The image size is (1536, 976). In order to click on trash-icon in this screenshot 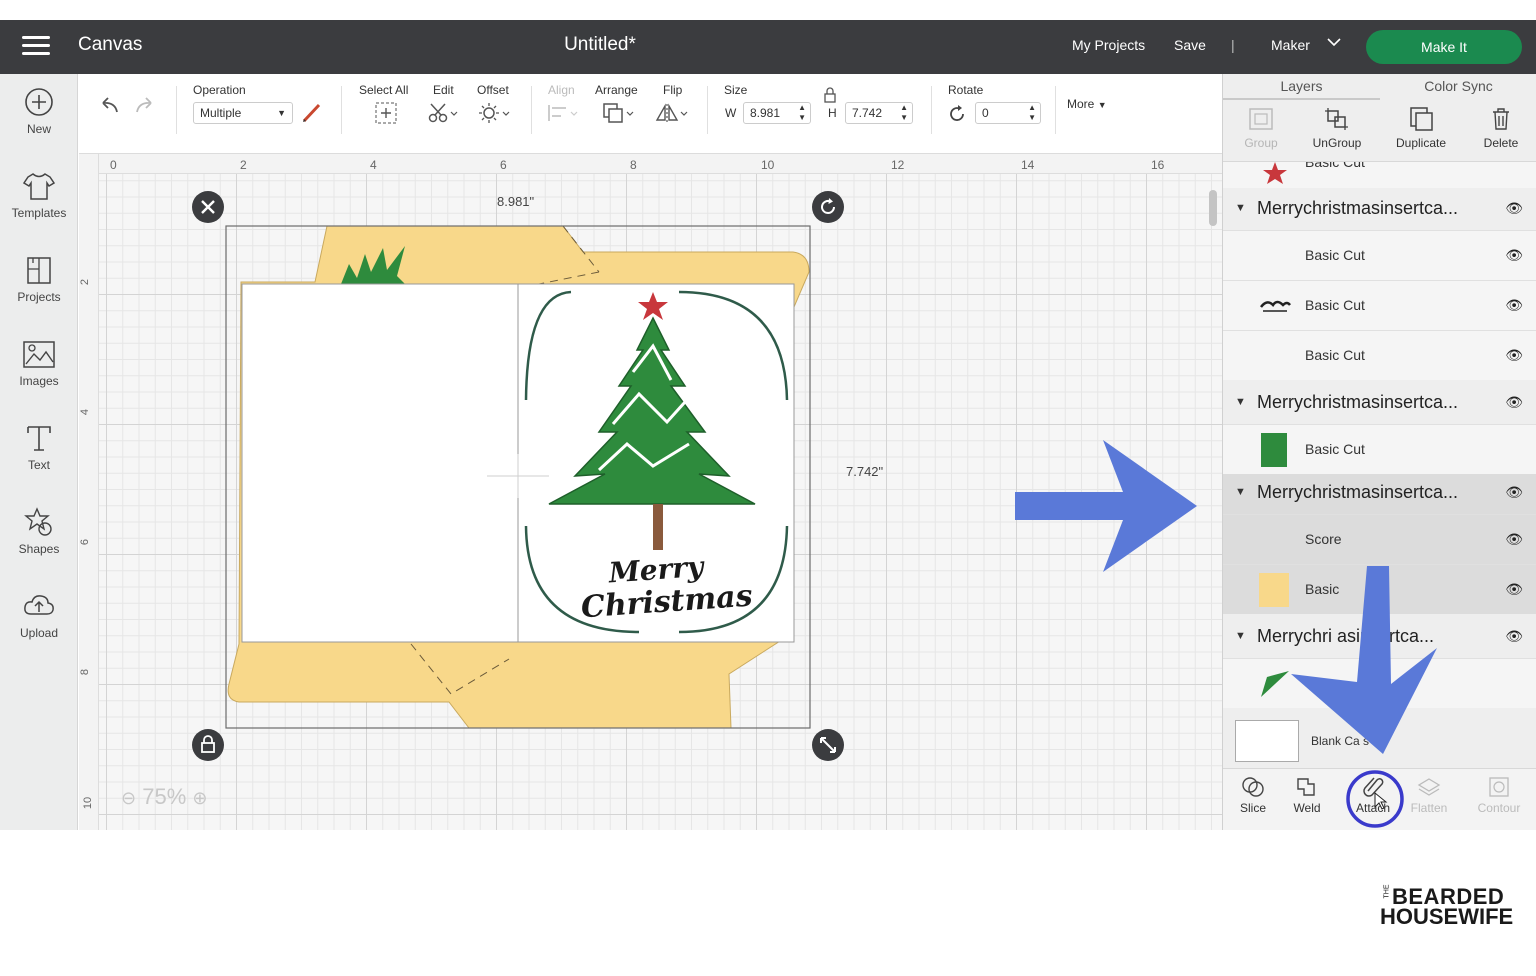, I will do `click(1501, 119)`.